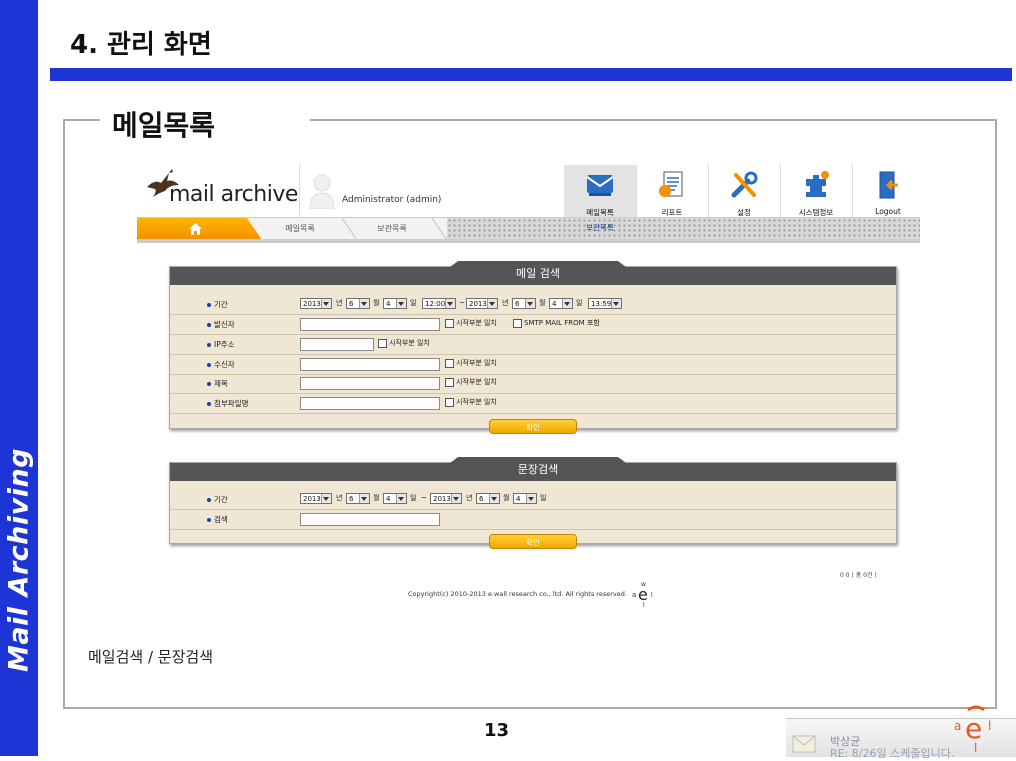 This screenshot has height=761, width=1016. Describe the element at coordinates (517, 323) in the screenshot. I see `smtp-from-checkbox` at that location.